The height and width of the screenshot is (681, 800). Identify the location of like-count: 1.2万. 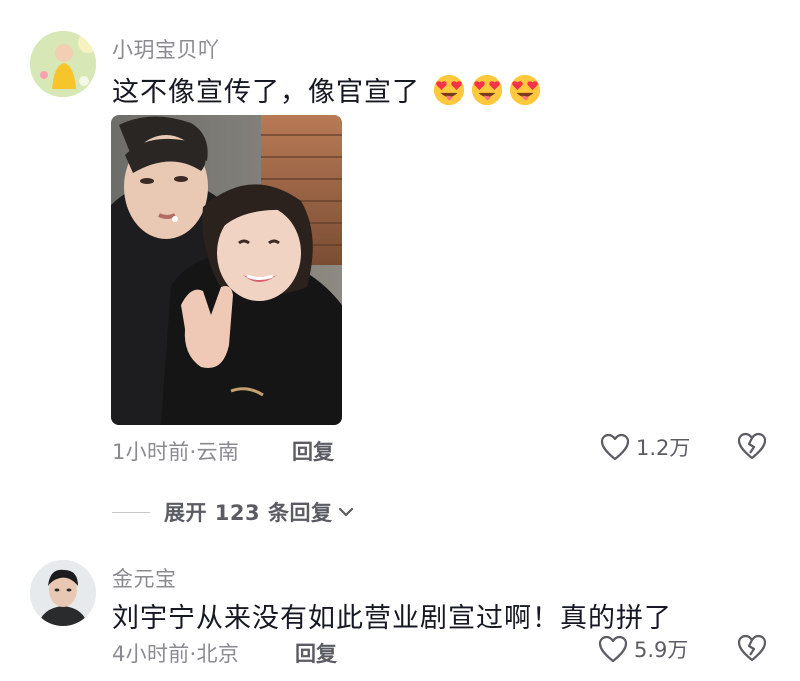
(663, 448).